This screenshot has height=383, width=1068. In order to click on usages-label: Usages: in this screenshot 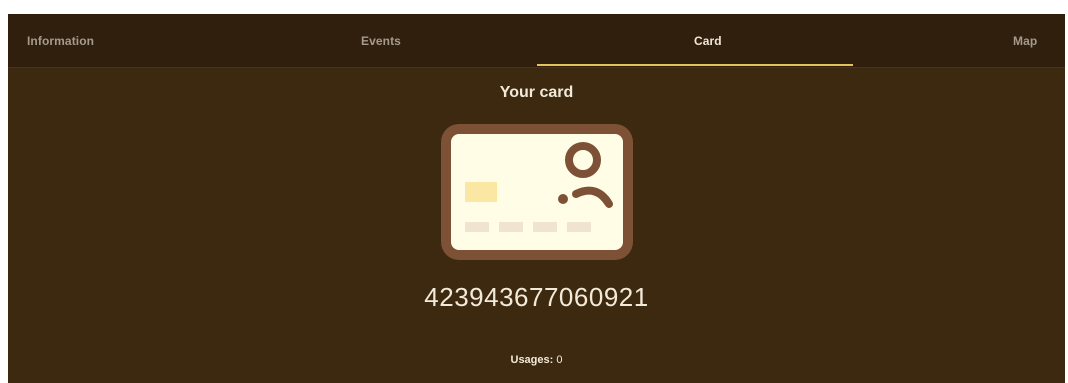, I will do `click(532, 360)`.